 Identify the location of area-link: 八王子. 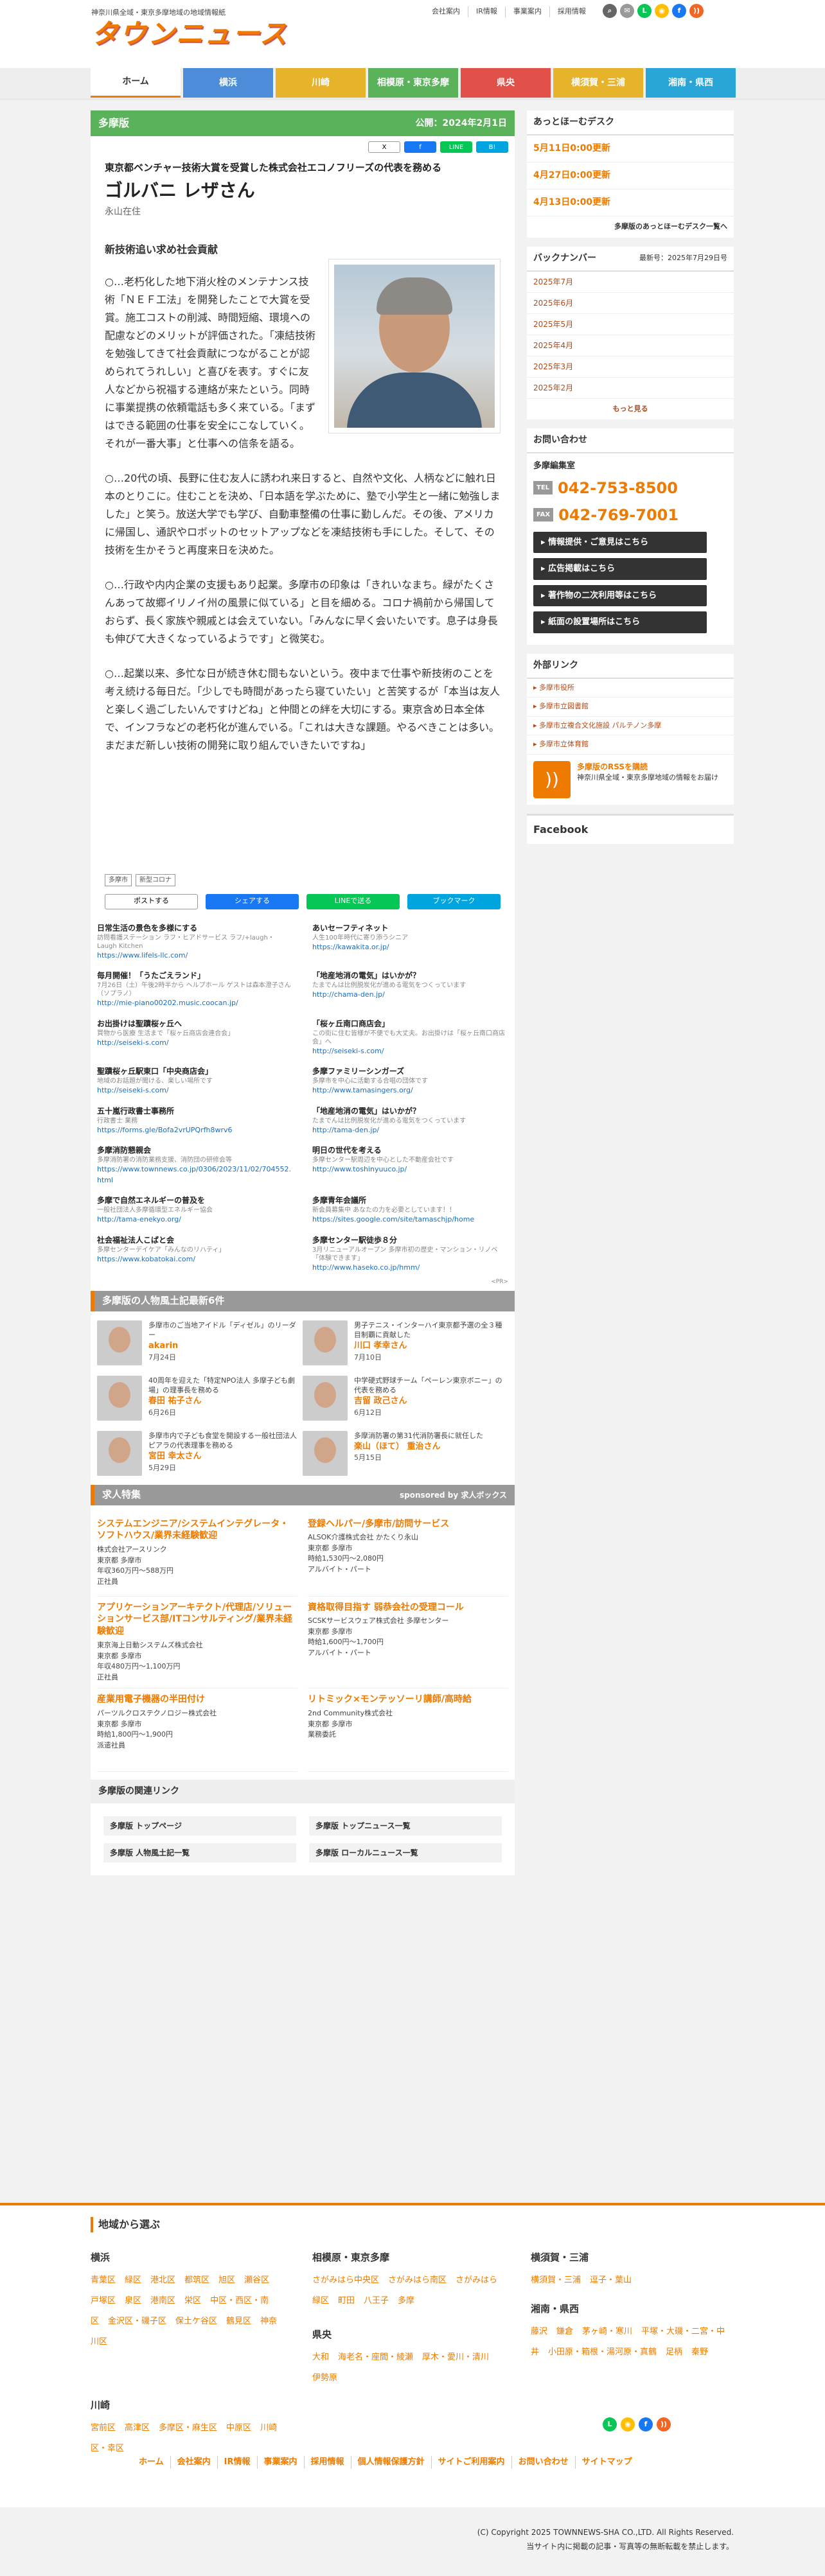
(377, 2301).